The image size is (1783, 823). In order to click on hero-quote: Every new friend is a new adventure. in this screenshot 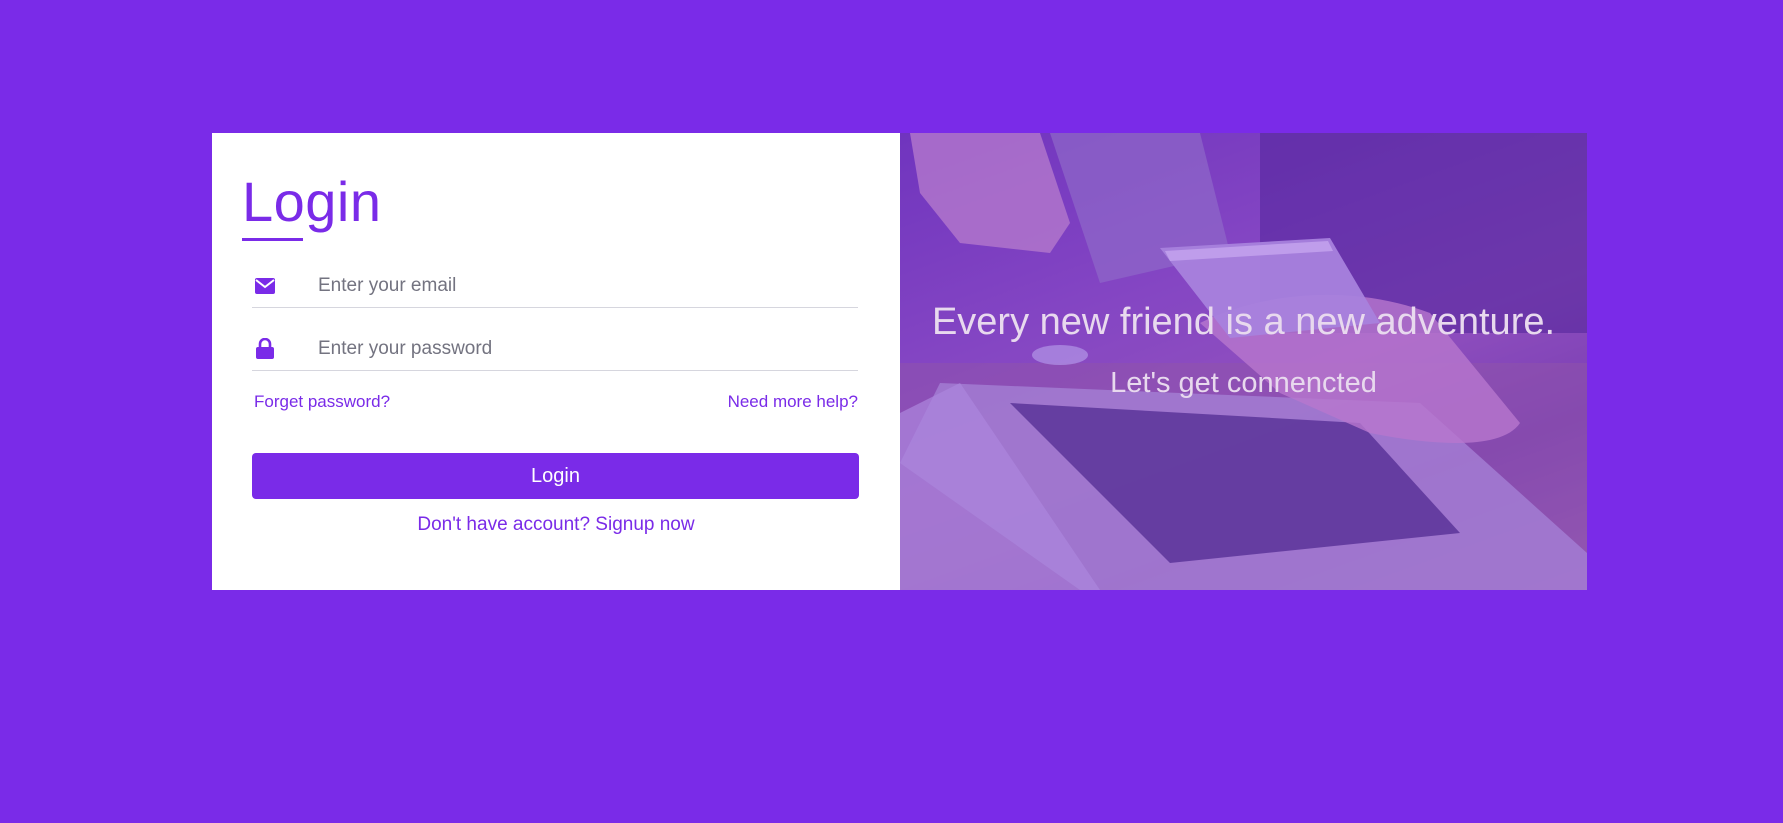, I will do `click(1243, 322)`.